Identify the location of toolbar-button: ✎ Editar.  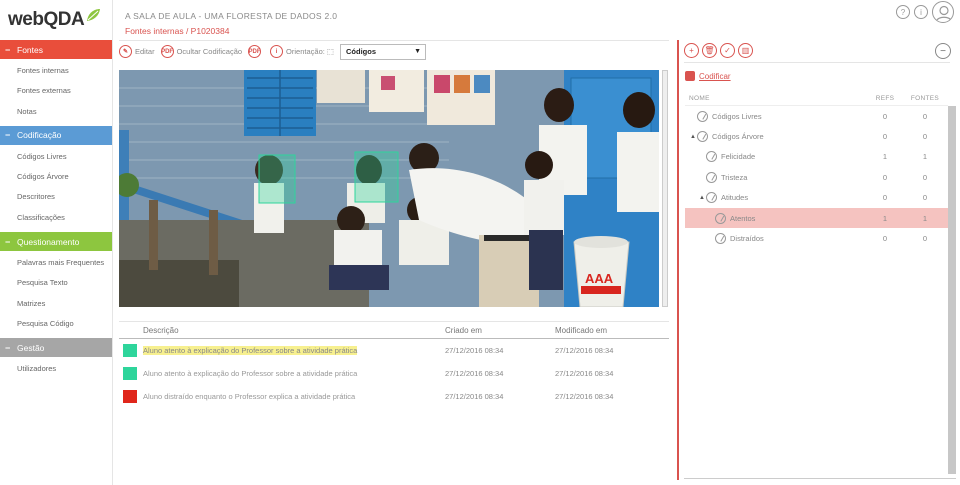
(137, 51).